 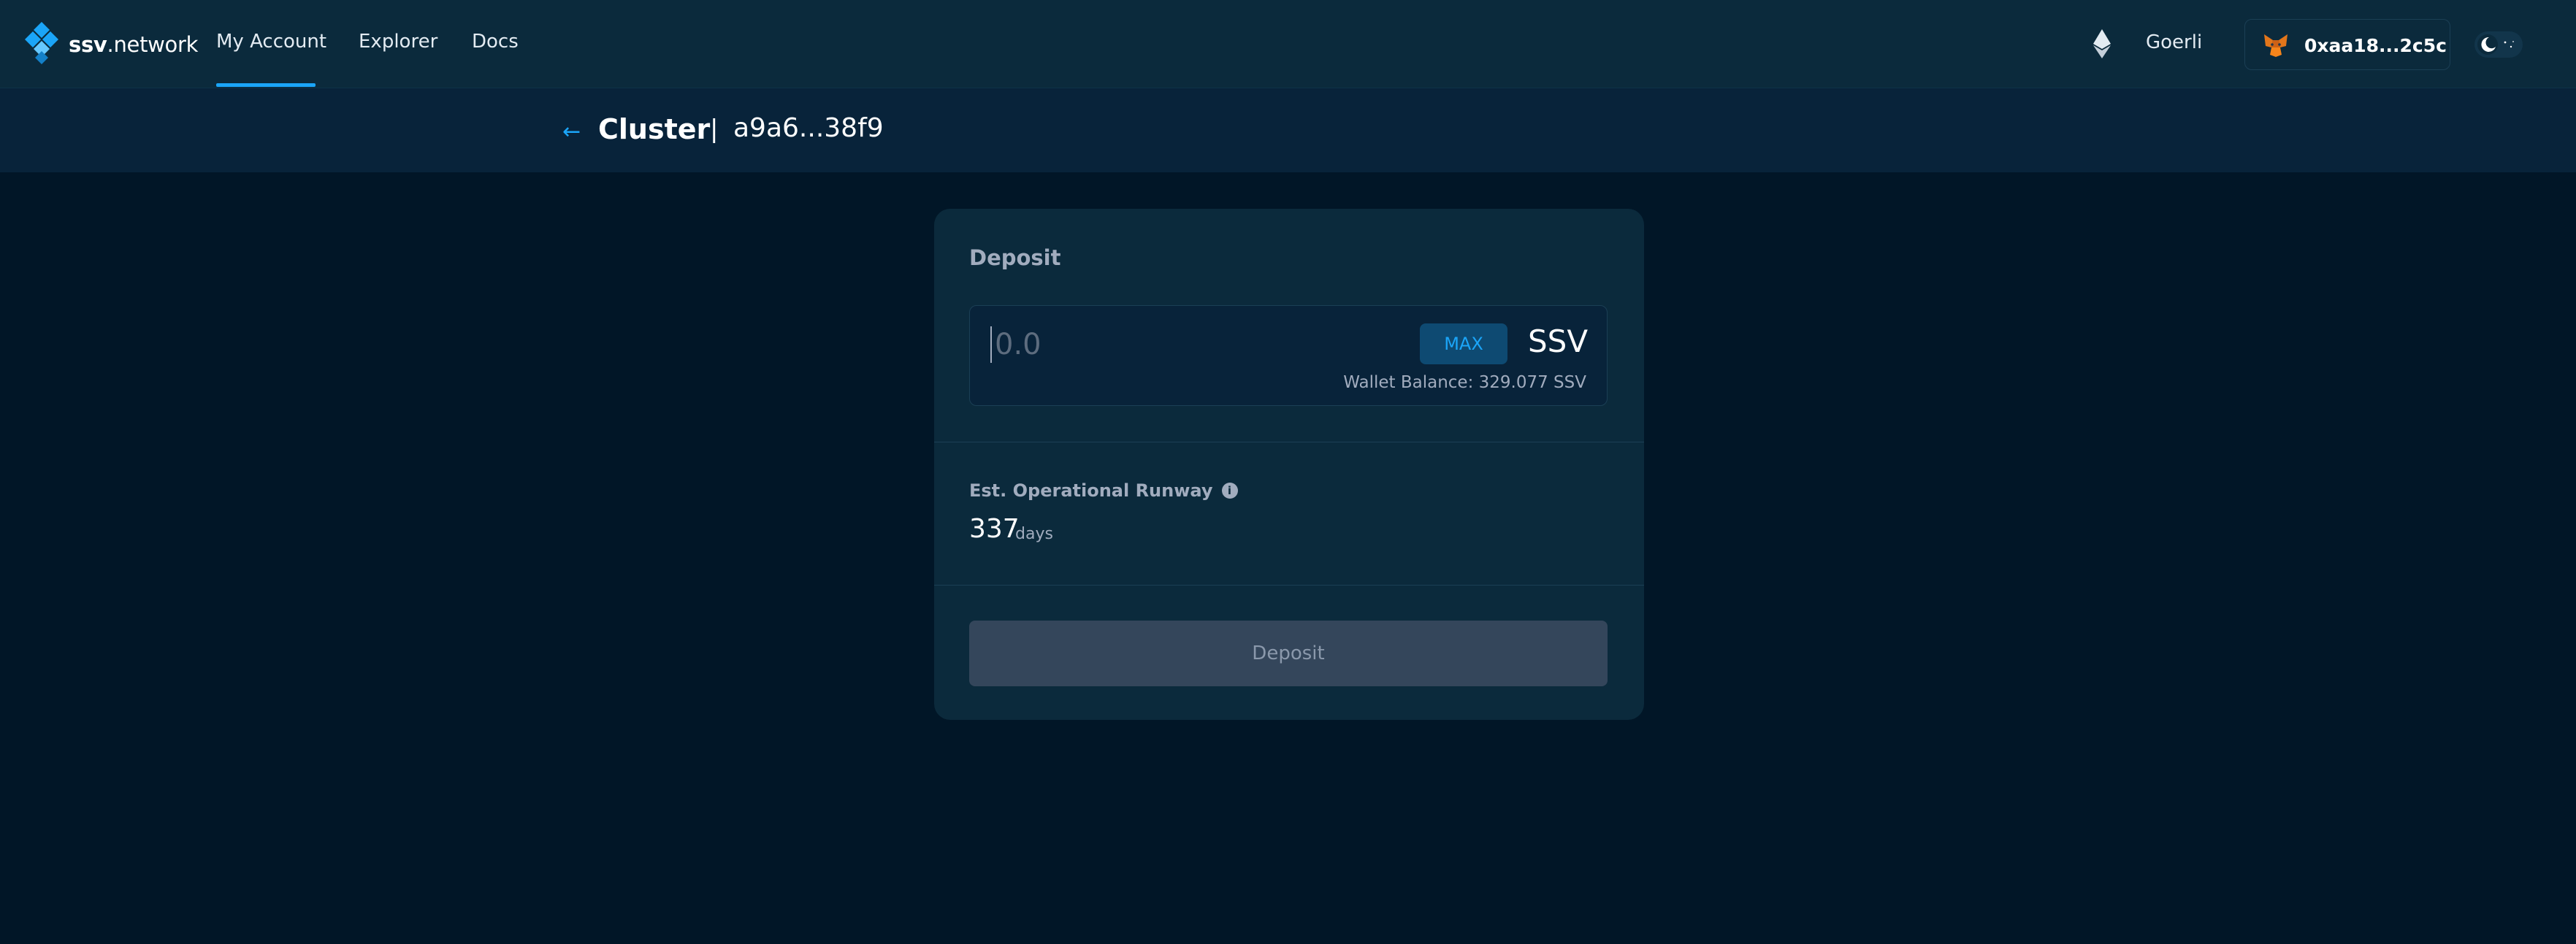 I want to click on section-divider, so click(x=1289, y=585).